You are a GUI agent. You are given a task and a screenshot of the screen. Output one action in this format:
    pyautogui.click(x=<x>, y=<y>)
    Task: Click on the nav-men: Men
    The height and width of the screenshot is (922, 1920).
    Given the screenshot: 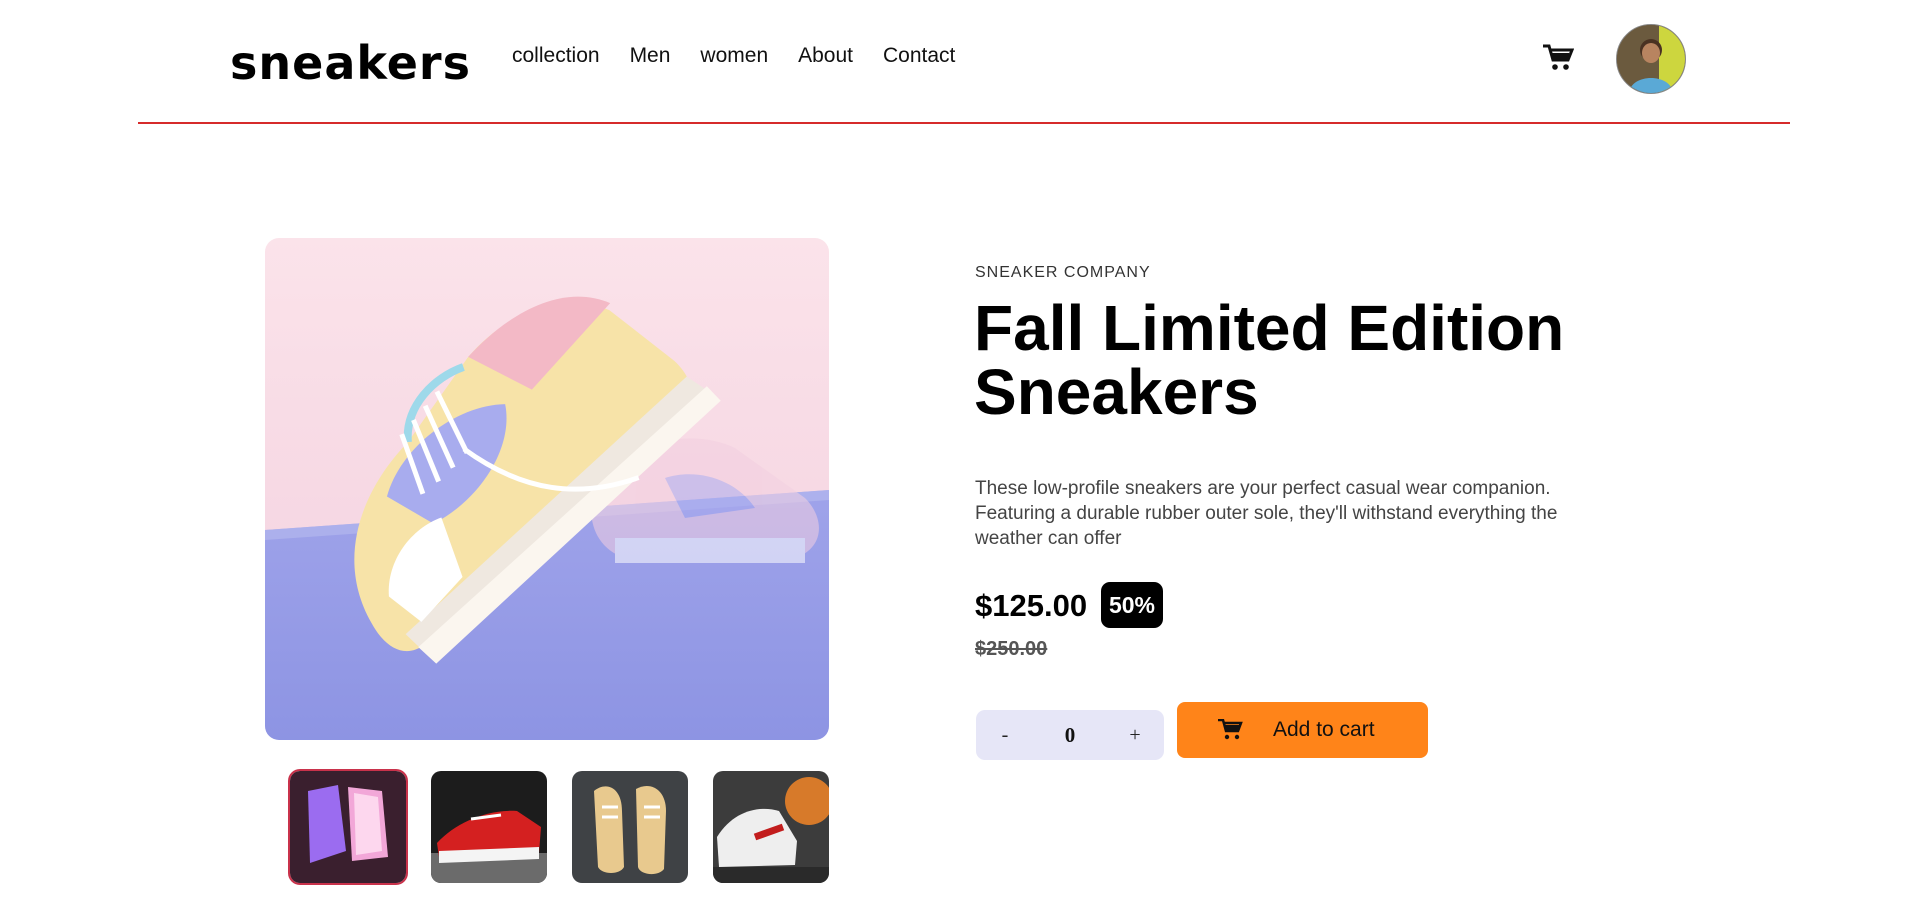 What is the action you would take?
    pyautogui.click(x=650, y=56)
    